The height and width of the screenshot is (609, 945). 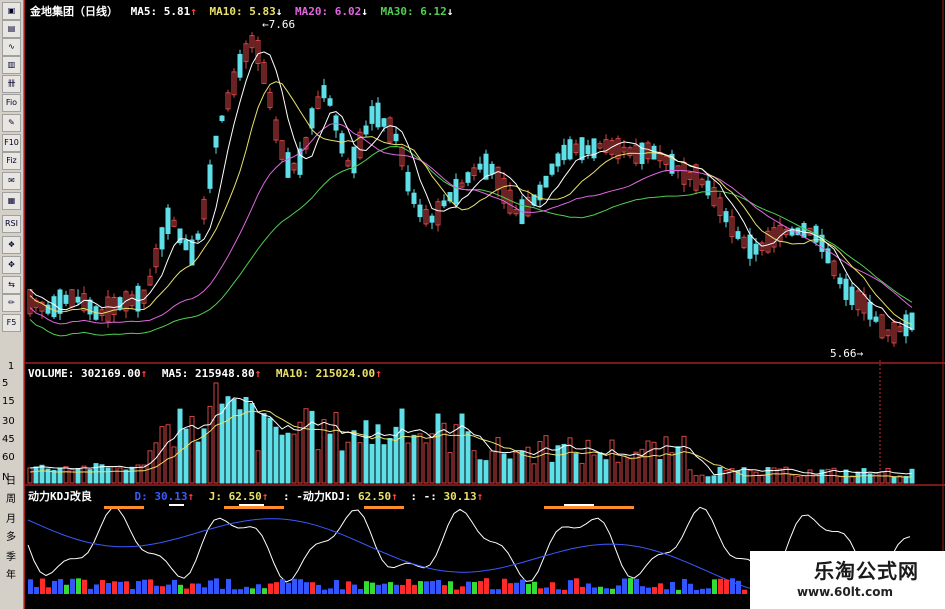 I want to click on period-0: 日, so click(x=11, y=479).